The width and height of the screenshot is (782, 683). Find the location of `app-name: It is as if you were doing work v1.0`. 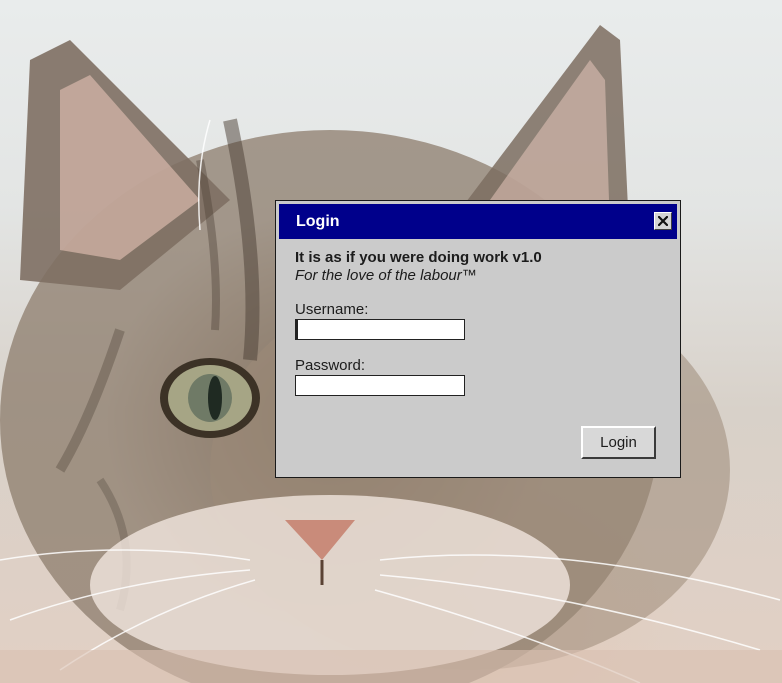

app-name: It is as if you were doing work v1.0 is located at coordinates (418, 257).